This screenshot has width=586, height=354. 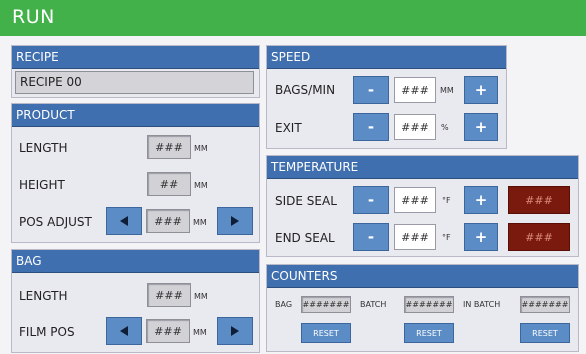 What do you see at coordinates (539, 237) in the screenshot?
I see `end-seal-actual-readout: ###` at bounding box center [539, 237].